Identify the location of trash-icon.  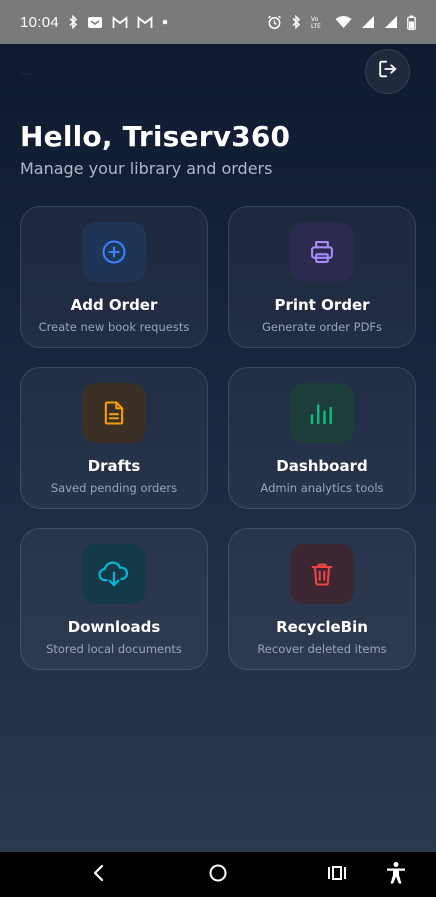
(322, 574).